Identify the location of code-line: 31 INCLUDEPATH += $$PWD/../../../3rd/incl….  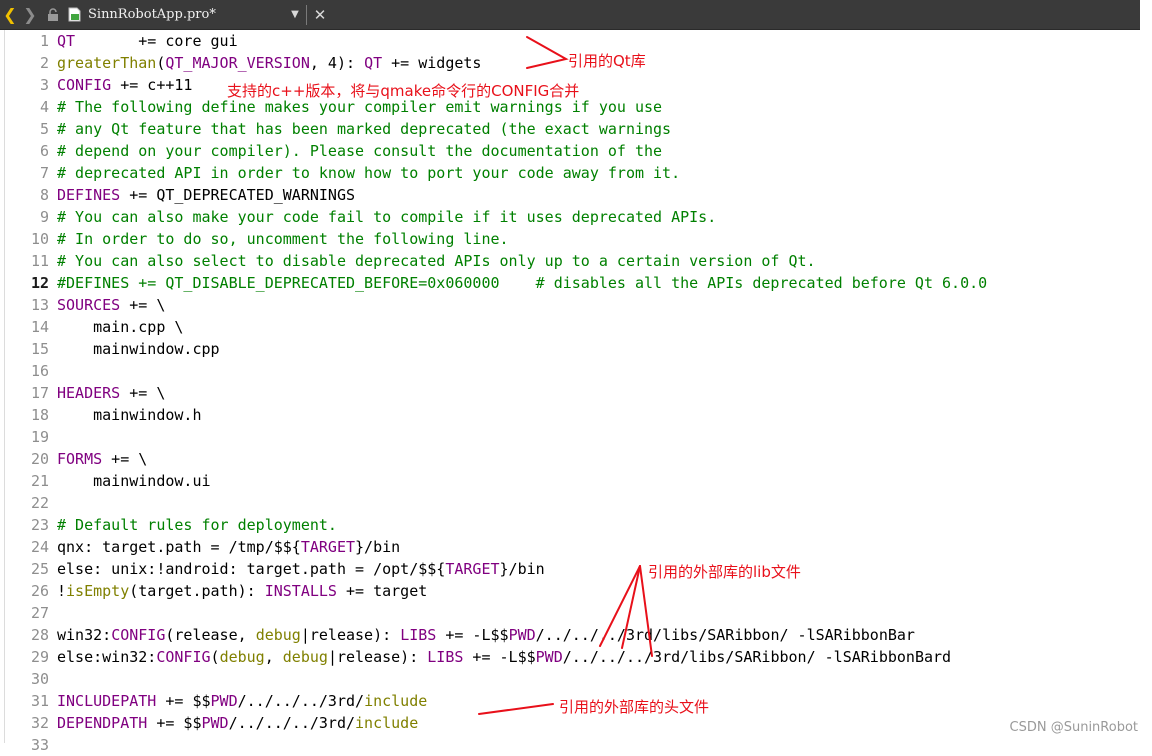
(213, 701).